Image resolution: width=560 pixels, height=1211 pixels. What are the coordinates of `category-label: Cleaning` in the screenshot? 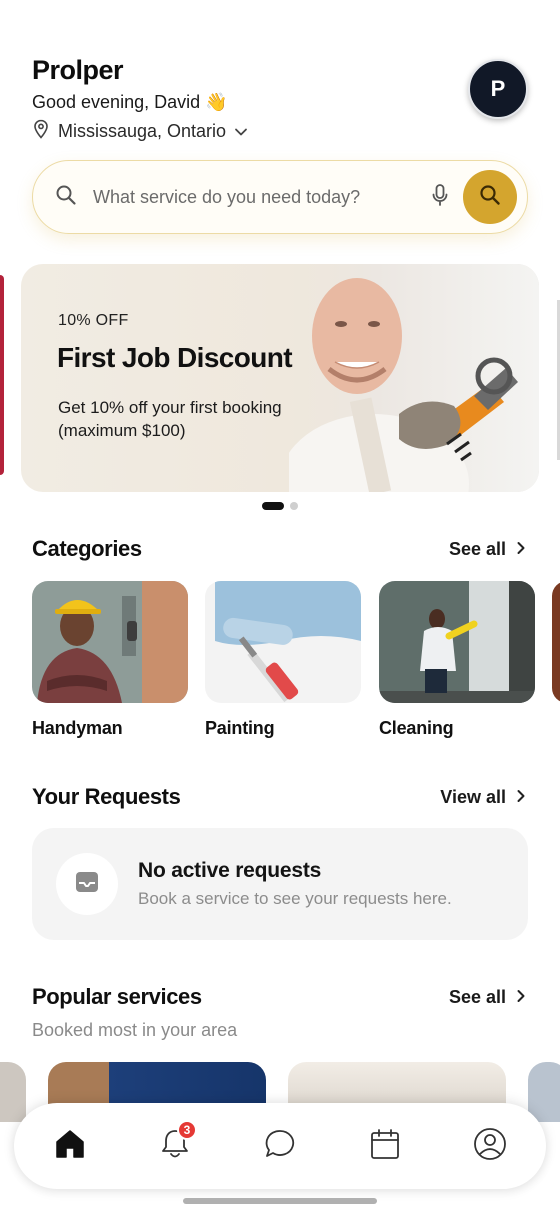 It's located at (416, 728).